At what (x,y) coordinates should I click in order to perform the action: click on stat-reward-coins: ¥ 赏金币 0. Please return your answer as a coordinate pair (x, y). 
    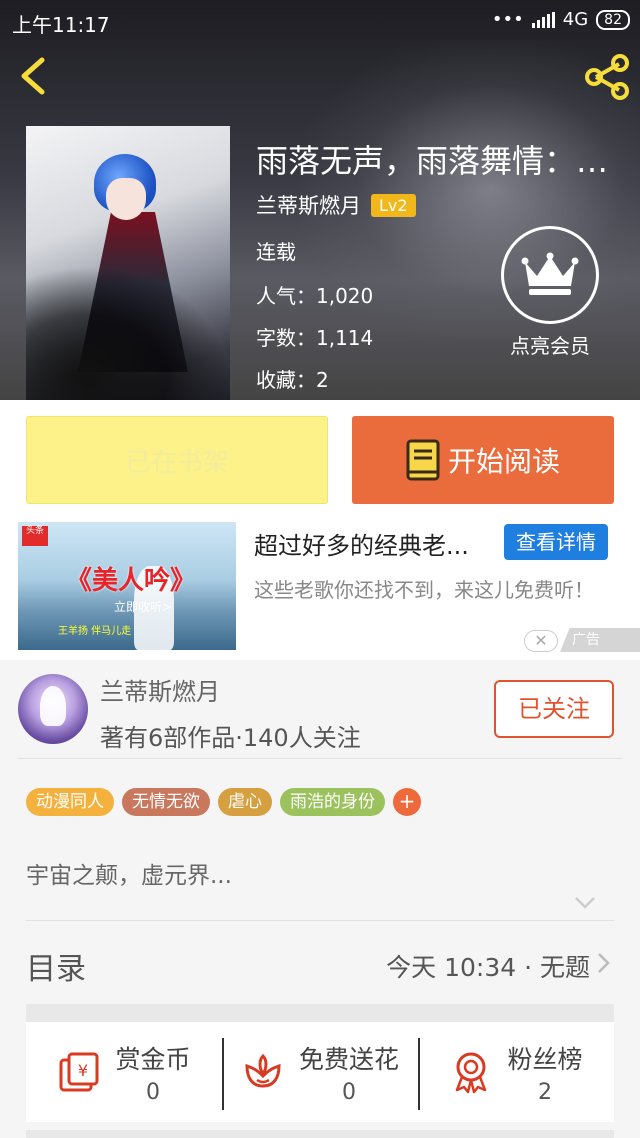
    Looking at the image, I should click on (124, 1072).